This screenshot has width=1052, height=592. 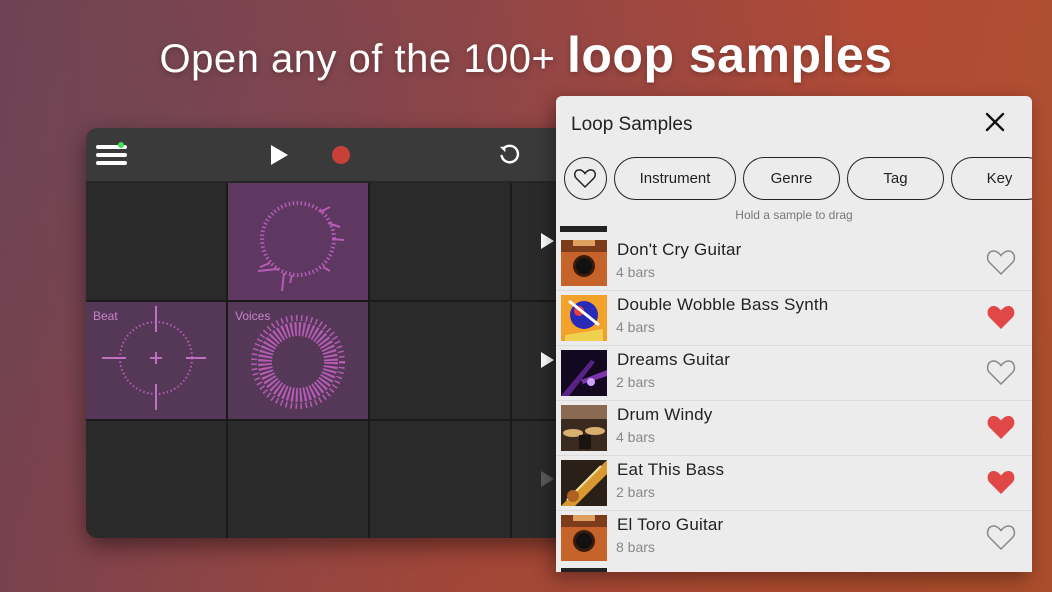 What do you see at coordinates (112, 154) in the screenshot?
I see `menu-icon` at bounding box center [112, 154].